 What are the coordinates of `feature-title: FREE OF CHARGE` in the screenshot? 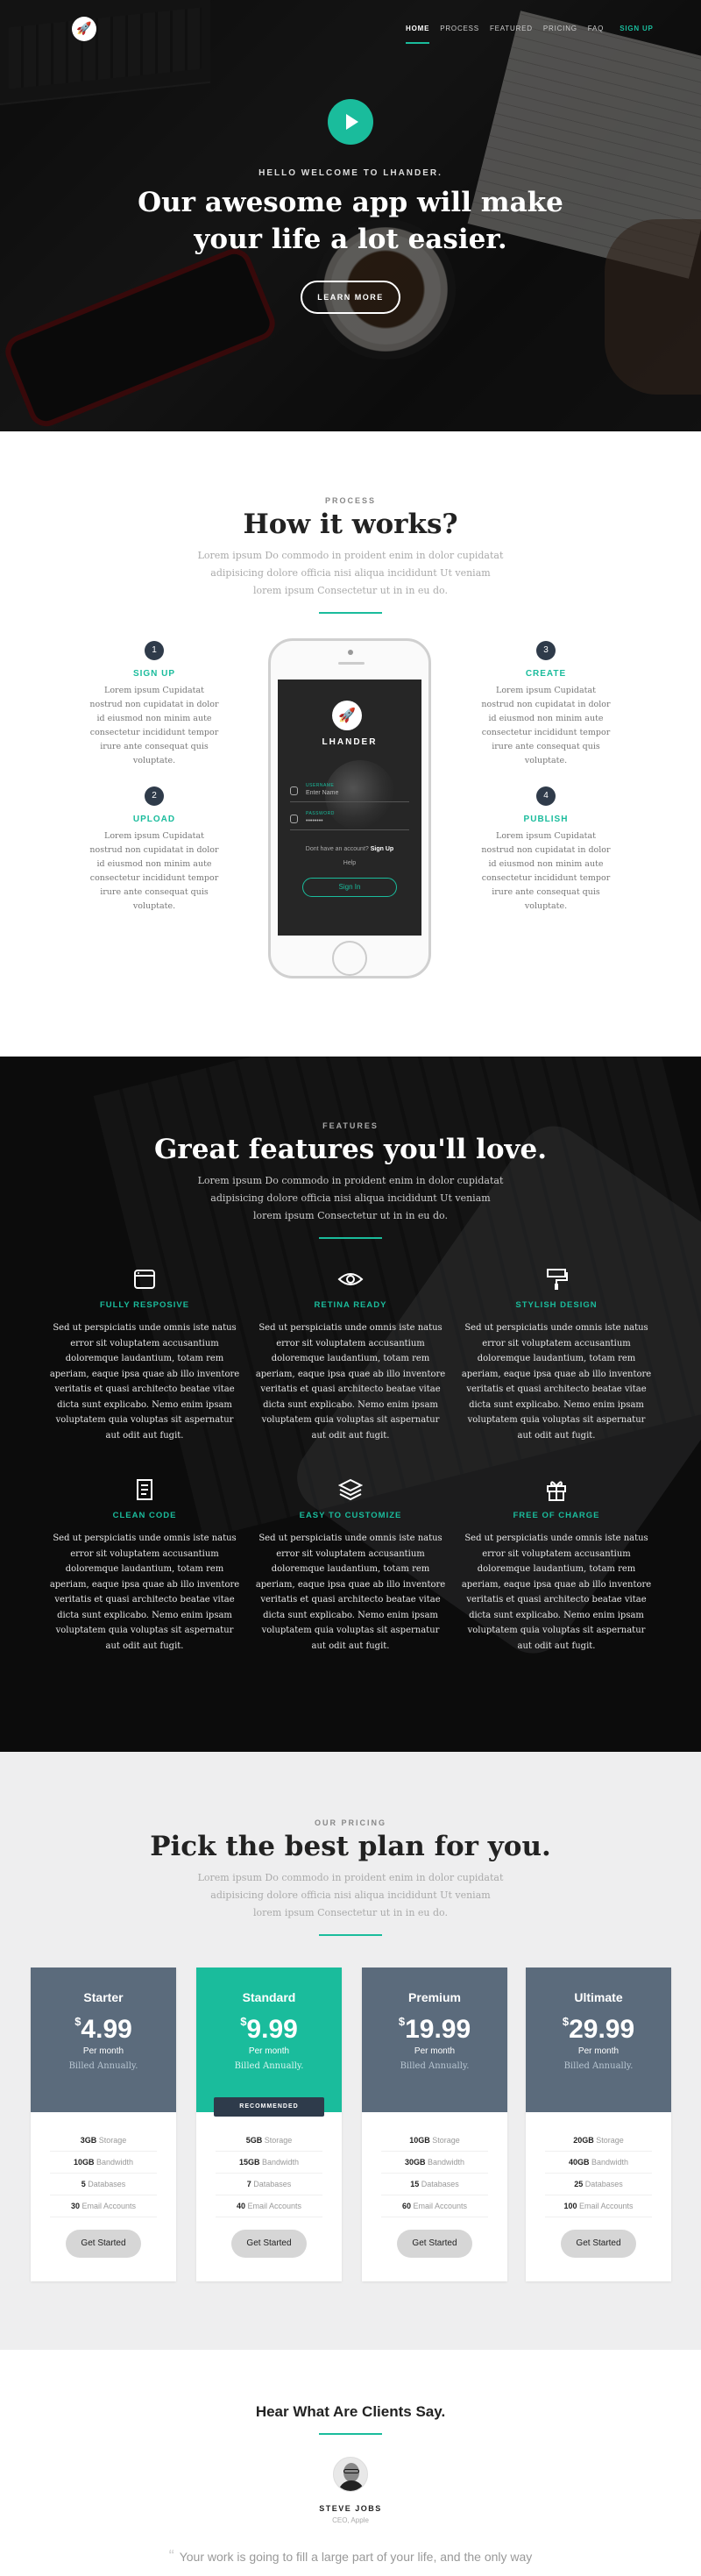 It's located at (556, 1515).